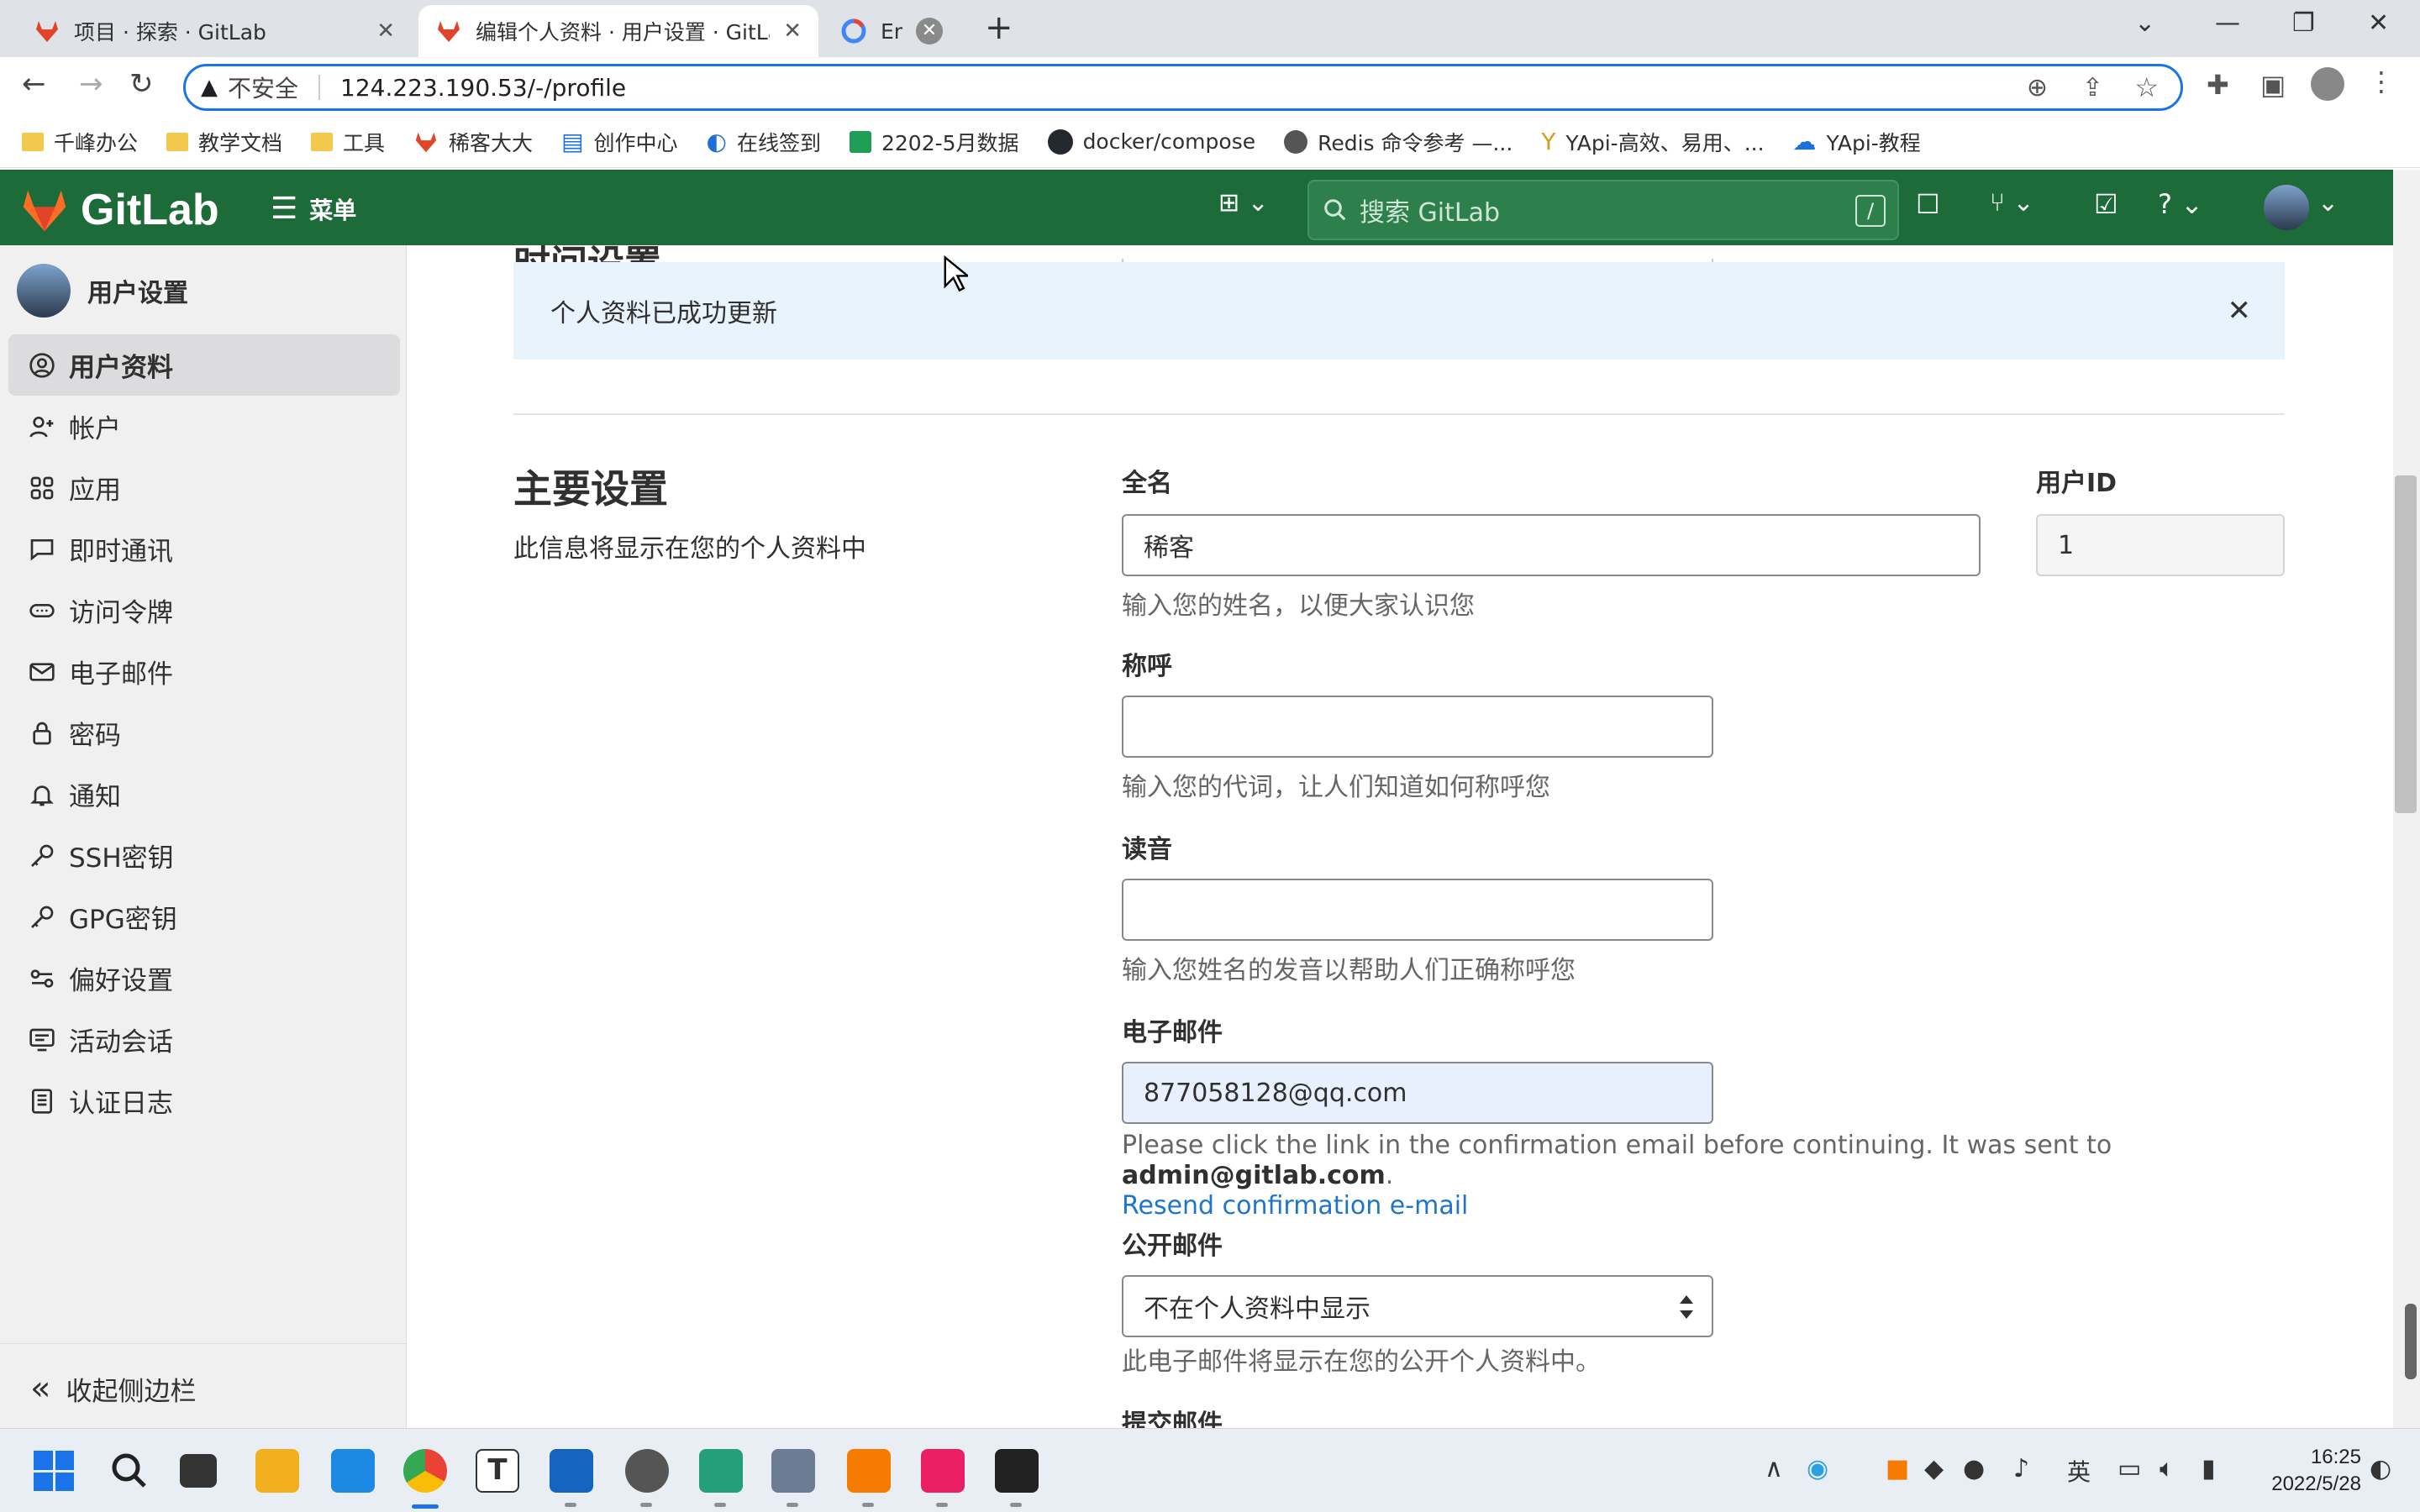 This screenshot has height=1512, width=2420. I want to click on issues-icon: ☐, so click(1928, 204).